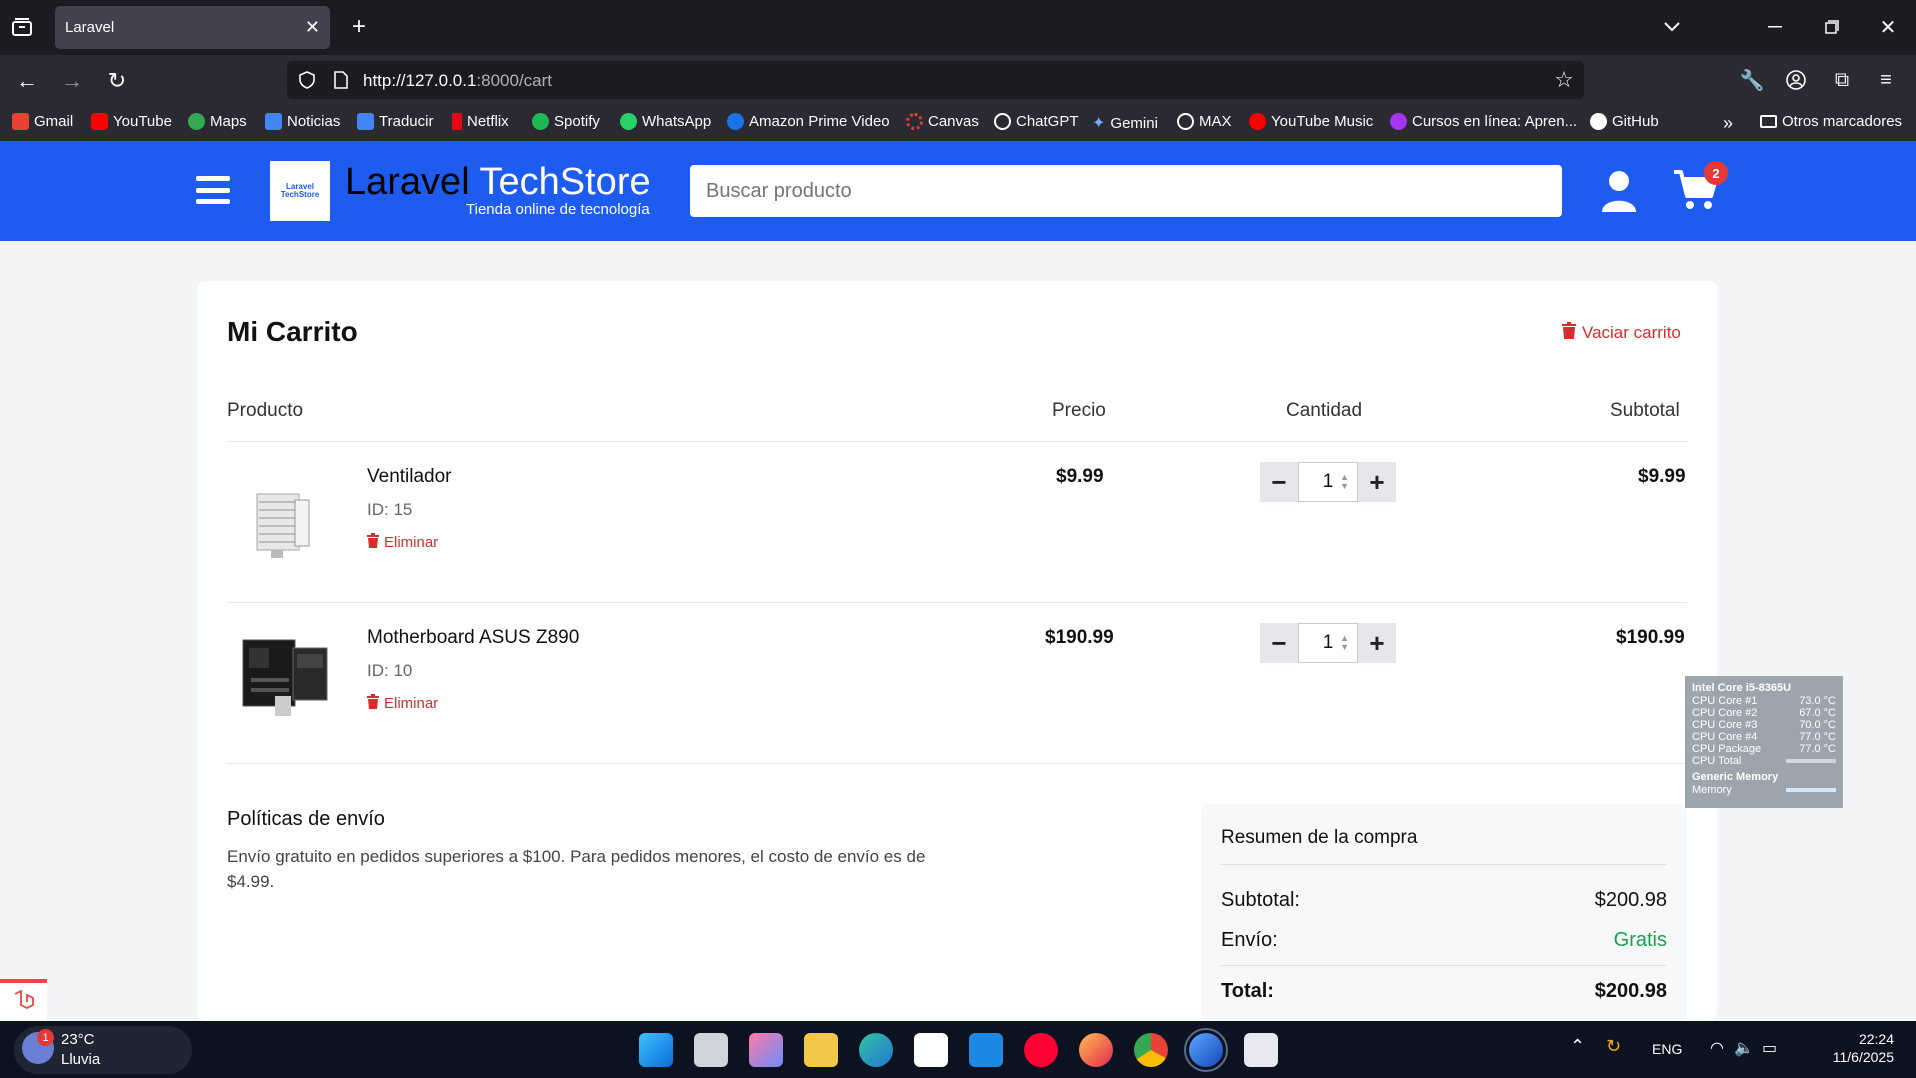 The height and width of the screenshot is (1078, 1916). I want to click on row-divider, so click(957, 602).